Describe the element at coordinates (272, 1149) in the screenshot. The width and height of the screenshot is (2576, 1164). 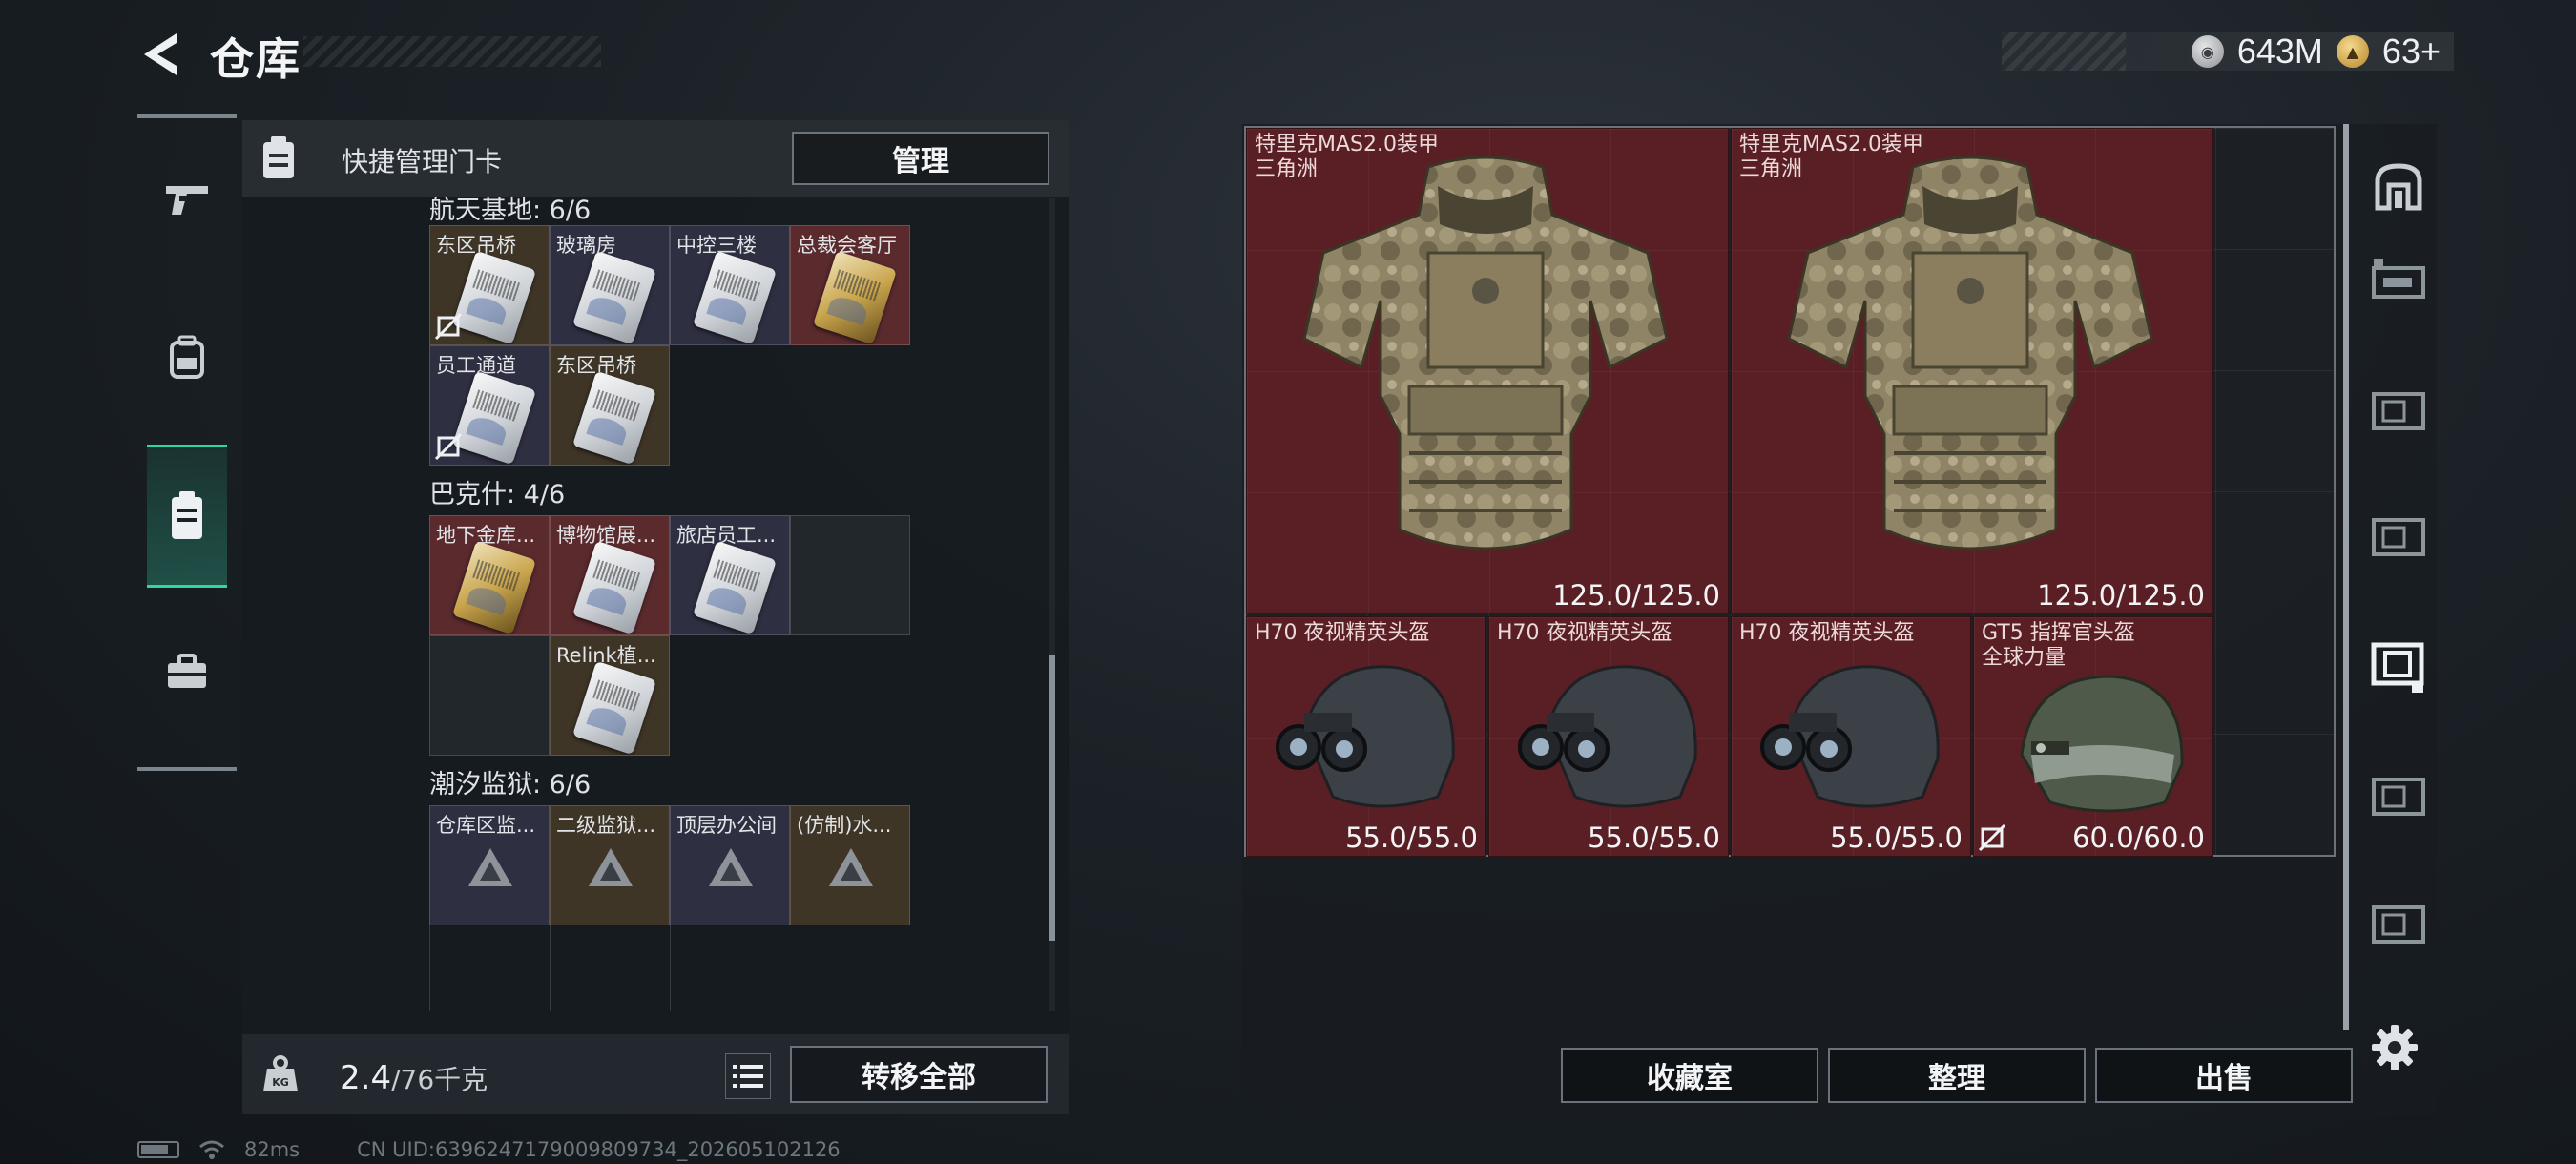
I see `ping-value: 82ms` at that location.